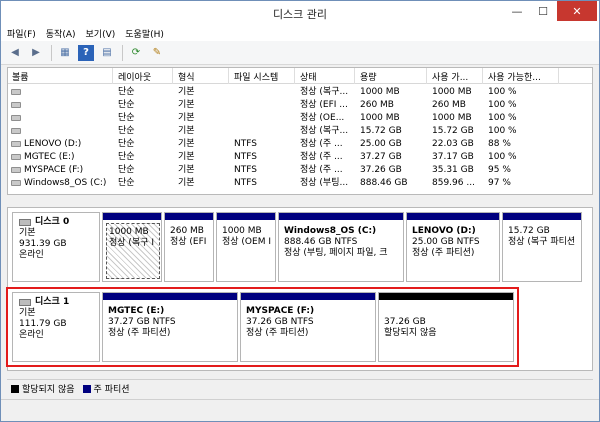 This screenshot has width=600, height=422. What do you see at coordinates (393, 76) in the screenshot?
I see `column-header-capacity: 용량` at bounding box center [393, 76].